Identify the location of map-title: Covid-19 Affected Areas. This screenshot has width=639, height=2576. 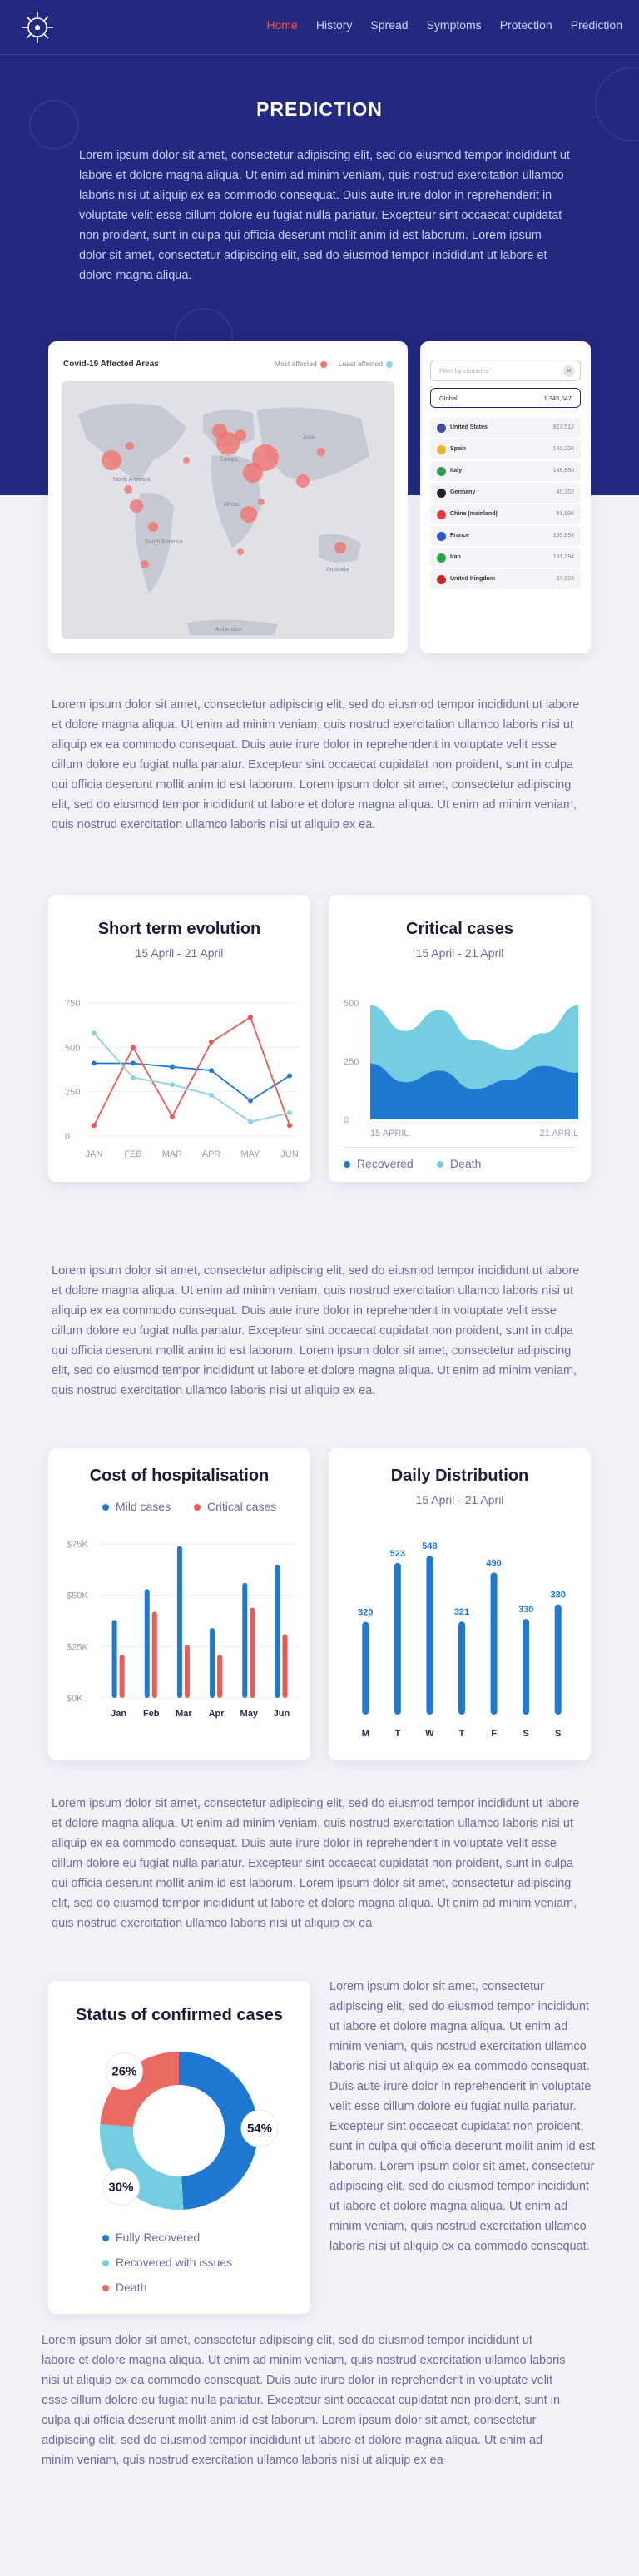
(111, 364).